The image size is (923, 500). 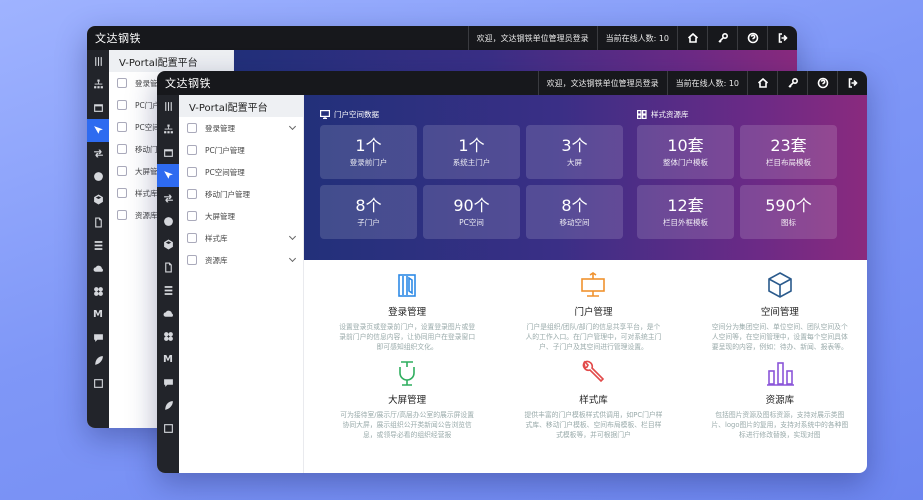 What do you see at coordinates (471, 114) in the screenshot?
I see `portal-data-heading: 门户空间数据` at bounding box center [471, 114].